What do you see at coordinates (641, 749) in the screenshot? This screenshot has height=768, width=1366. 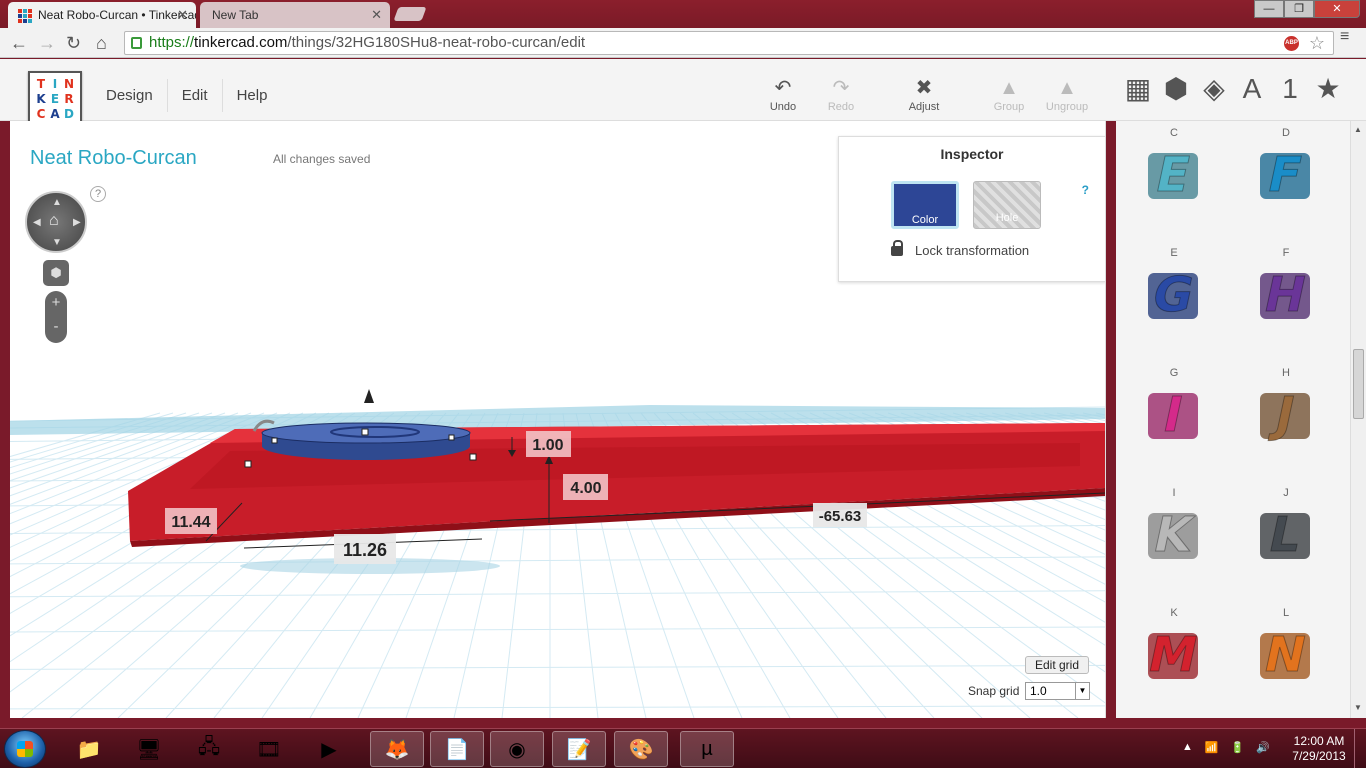 I see `paint-icon: 🎨` at bounding box center [641, 749].